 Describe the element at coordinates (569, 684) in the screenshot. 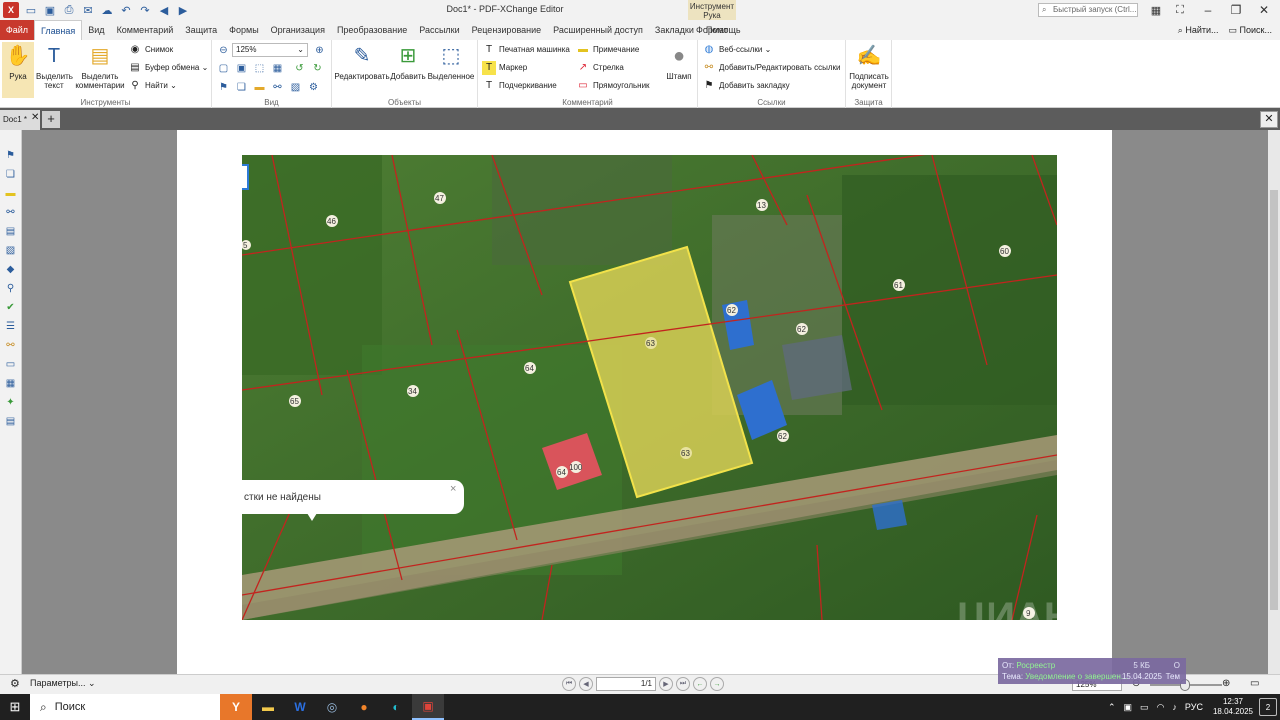

I see `first-page-icon: ⏮` at that location.